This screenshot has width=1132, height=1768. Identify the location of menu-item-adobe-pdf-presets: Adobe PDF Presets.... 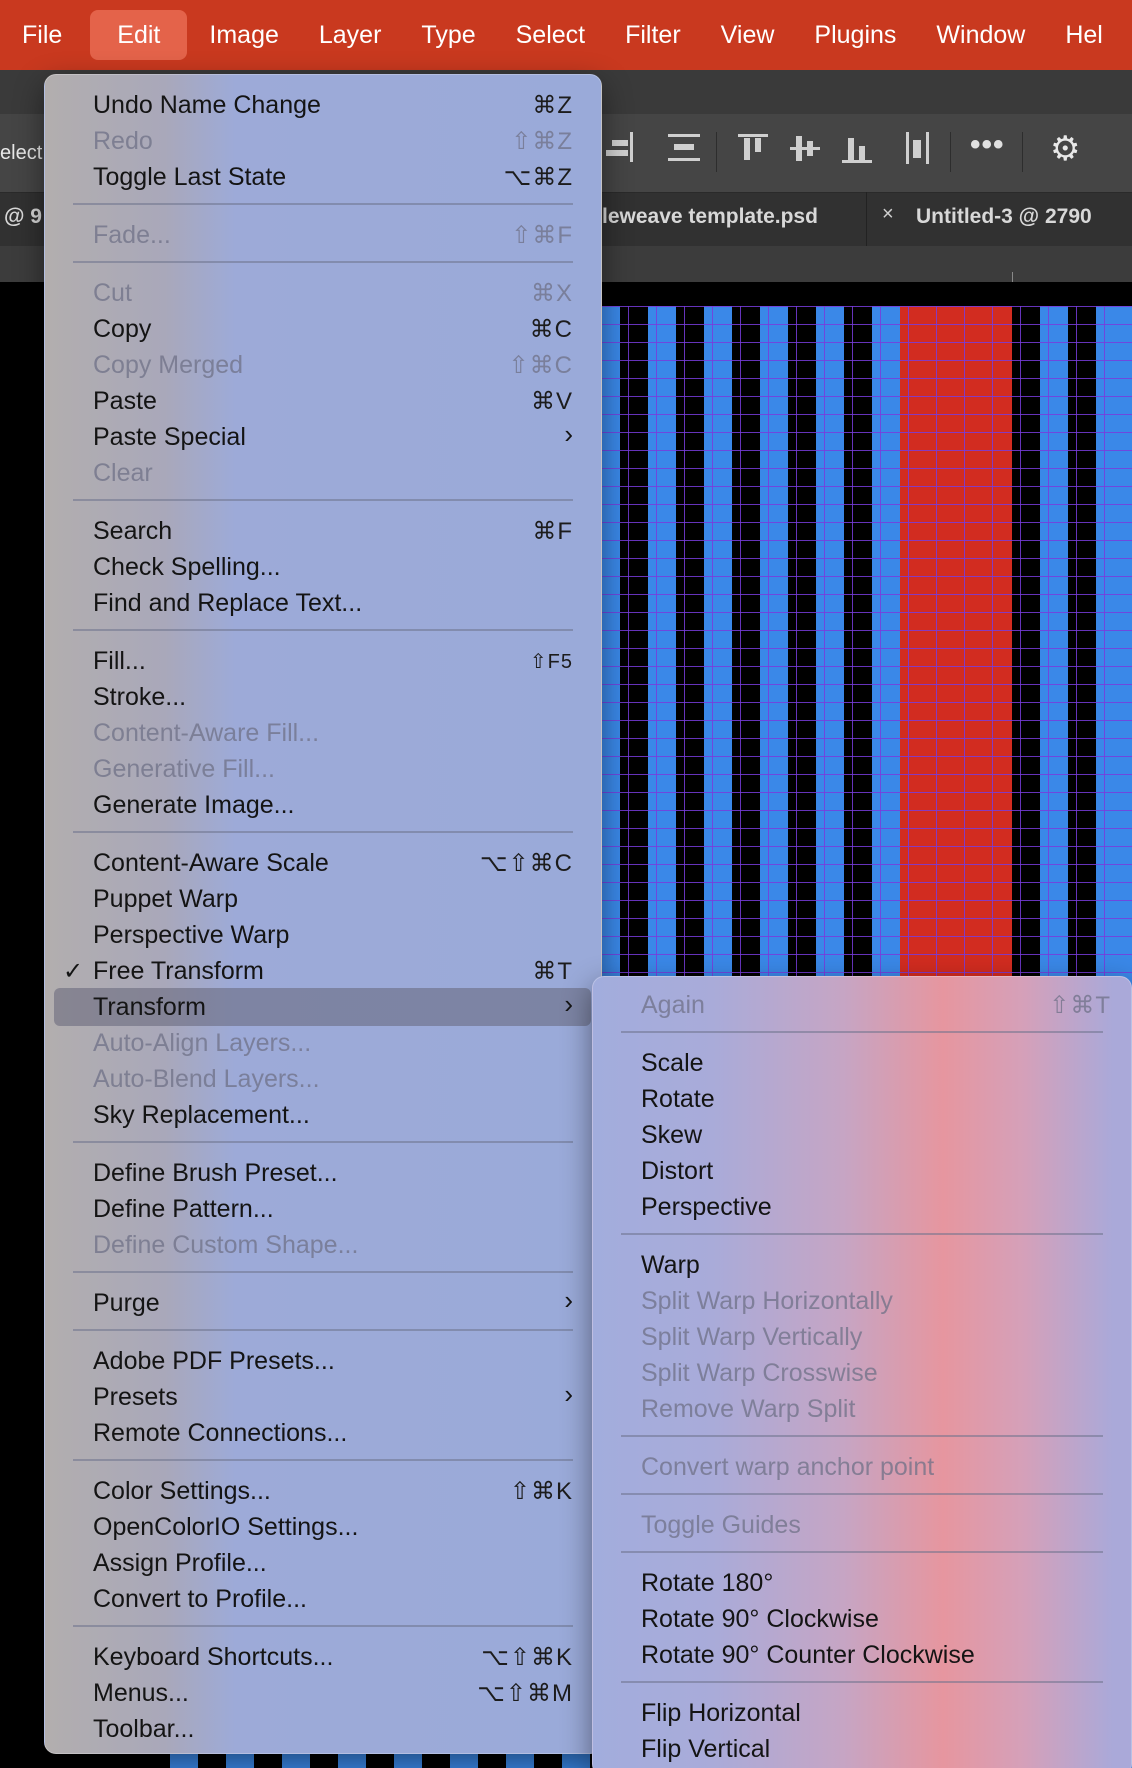
(333, 1361).